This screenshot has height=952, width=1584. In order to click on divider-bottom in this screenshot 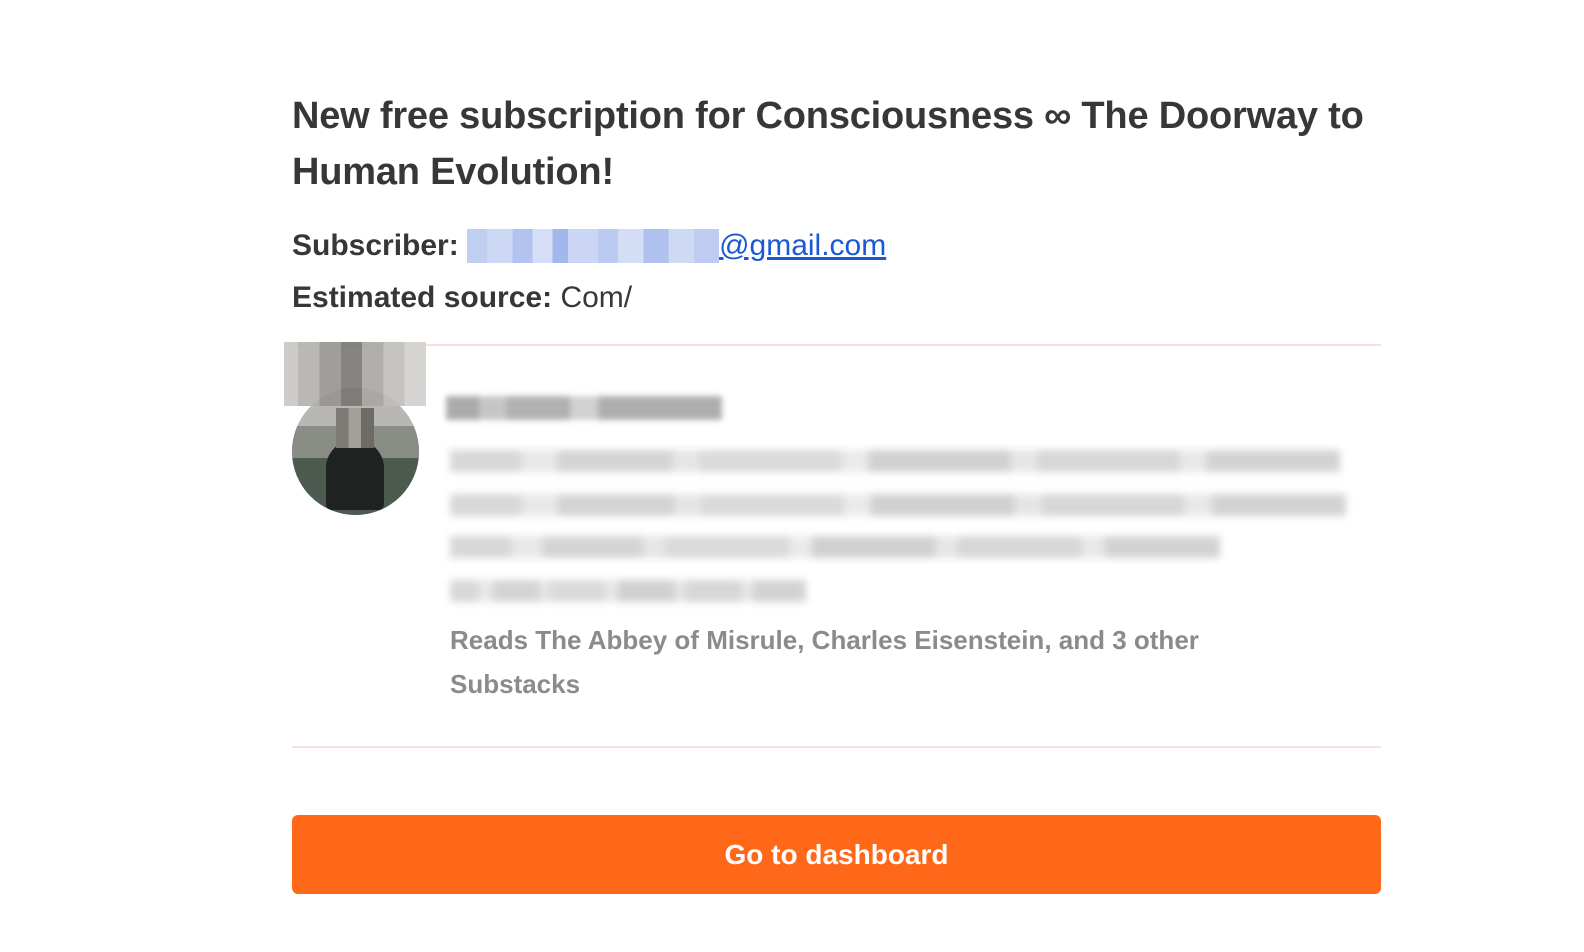, I will do `click(836, 747)`.